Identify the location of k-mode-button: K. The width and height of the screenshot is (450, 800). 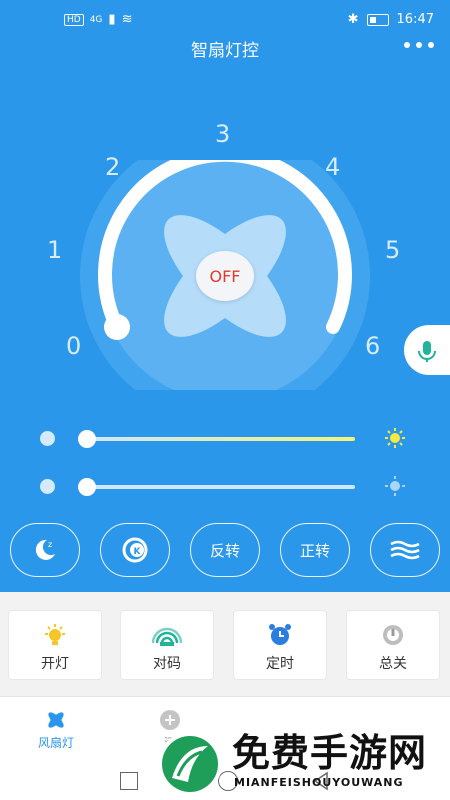
(135, 550).